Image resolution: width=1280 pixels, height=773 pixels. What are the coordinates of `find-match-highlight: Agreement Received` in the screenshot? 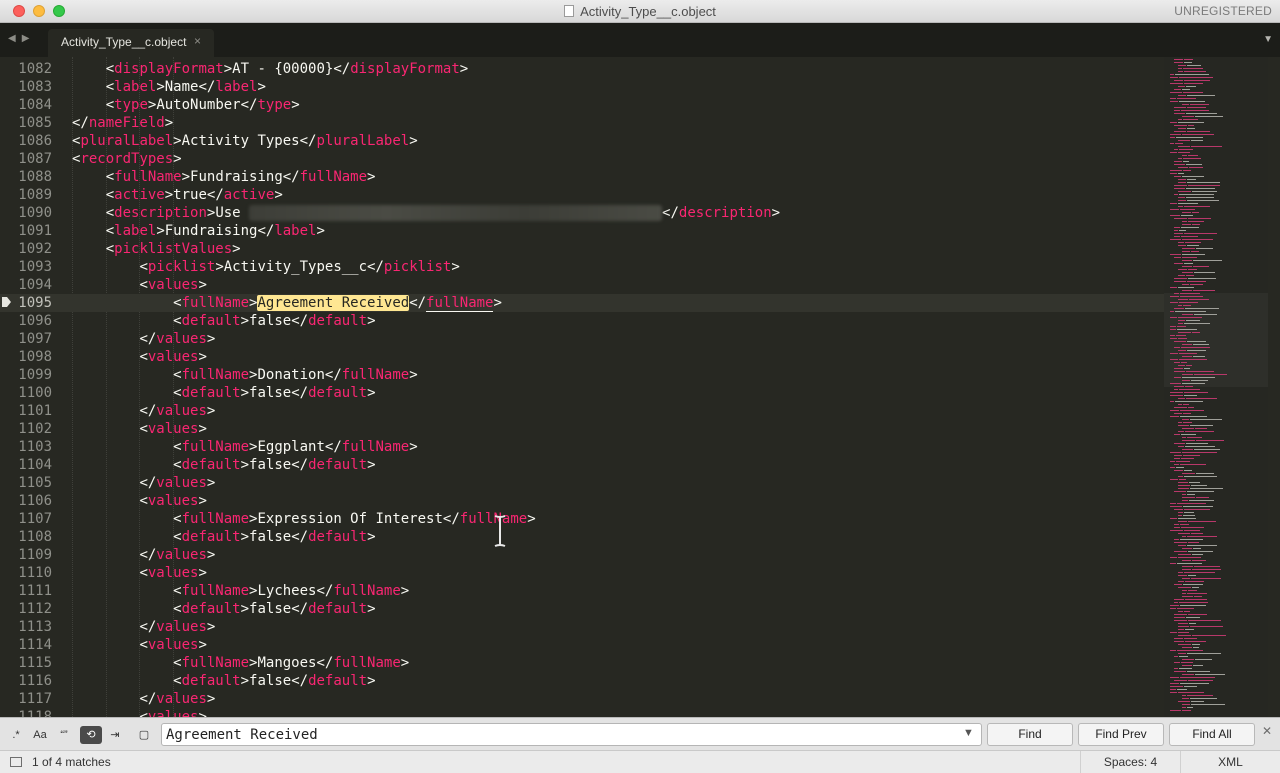 It's located at (333, 303).